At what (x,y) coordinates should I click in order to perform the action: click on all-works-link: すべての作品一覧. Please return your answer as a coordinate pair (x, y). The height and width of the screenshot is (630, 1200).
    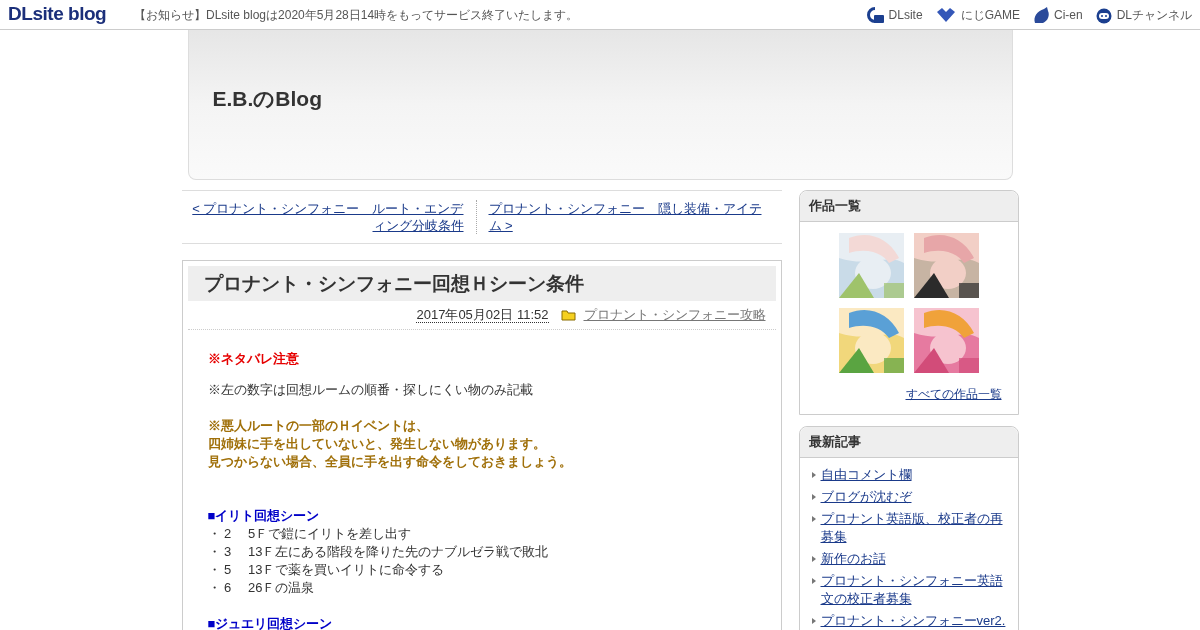
    Looking at the image, I should click on (953, 394).